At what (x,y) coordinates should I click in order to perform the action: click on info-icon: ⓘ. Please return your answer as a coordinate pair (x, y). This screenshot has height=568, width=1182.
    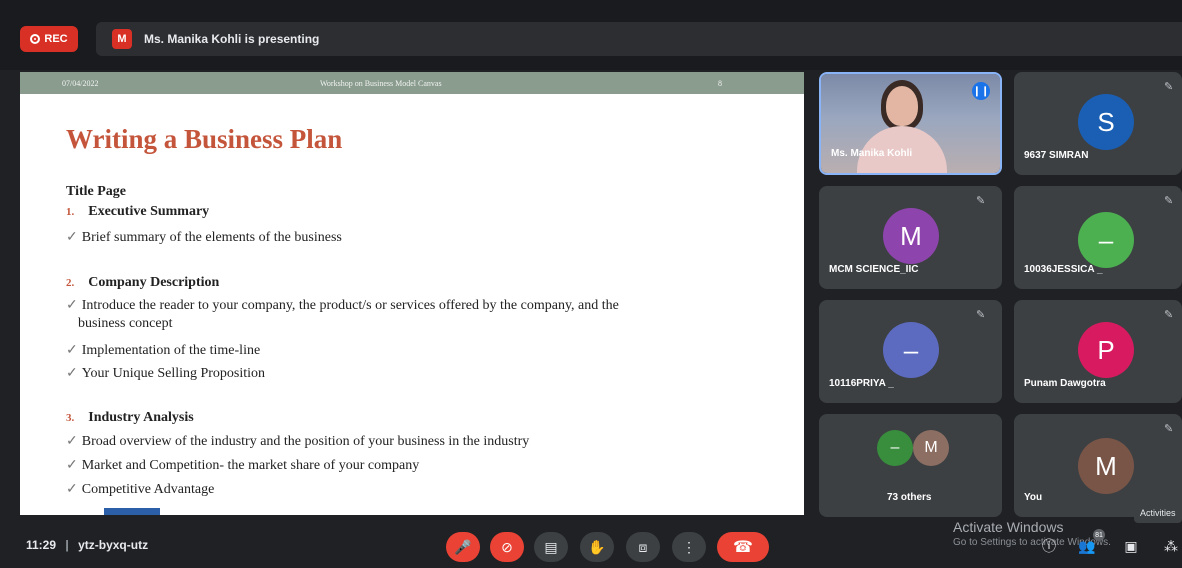
    Looking at the image, I should click on (1049, 546).